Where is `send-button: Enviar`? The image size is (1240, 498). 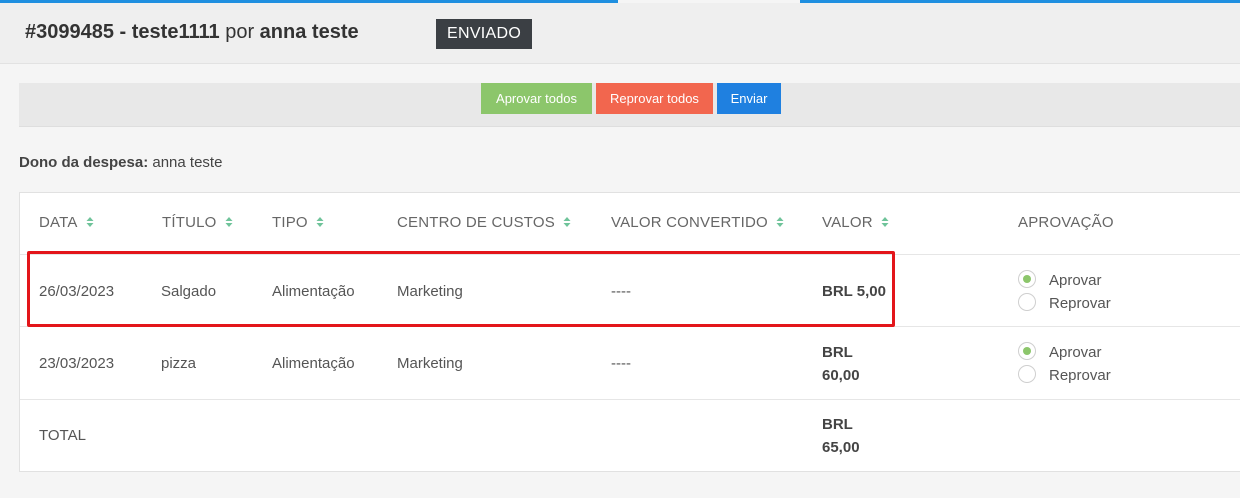
send-button: Enviar is located at coordinates (749, 98).